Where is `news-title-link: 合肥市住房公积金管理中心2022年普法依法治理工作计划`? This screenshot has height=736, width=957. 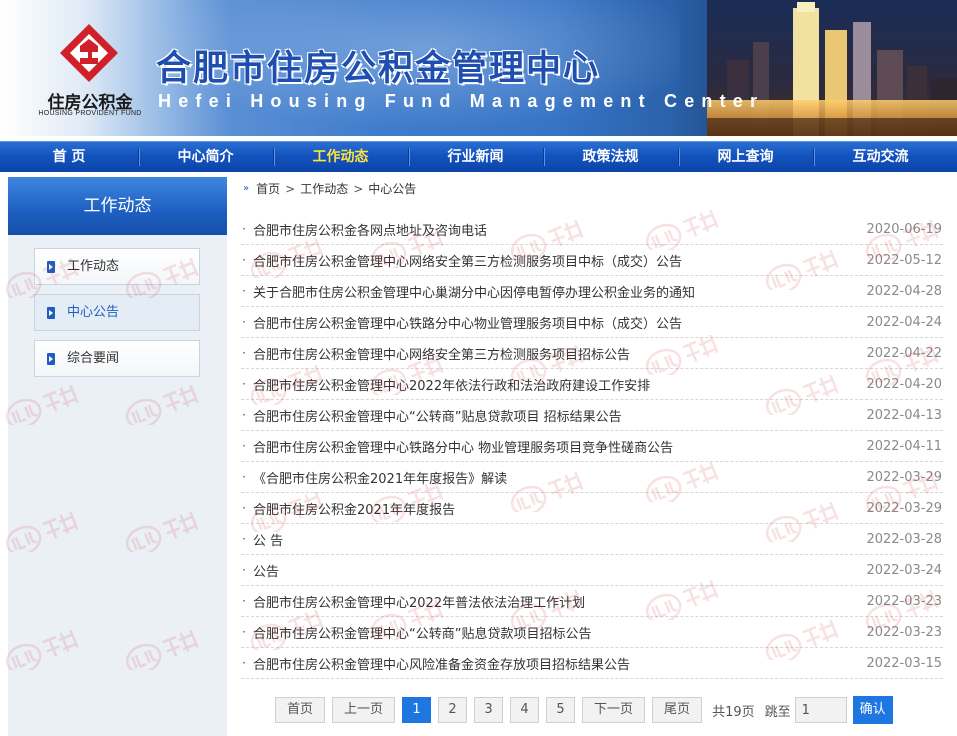 news-title-link: 合肥市住房公积金管理中心2022年普法依法治理工作计划 is located at coordinates (559, 601).